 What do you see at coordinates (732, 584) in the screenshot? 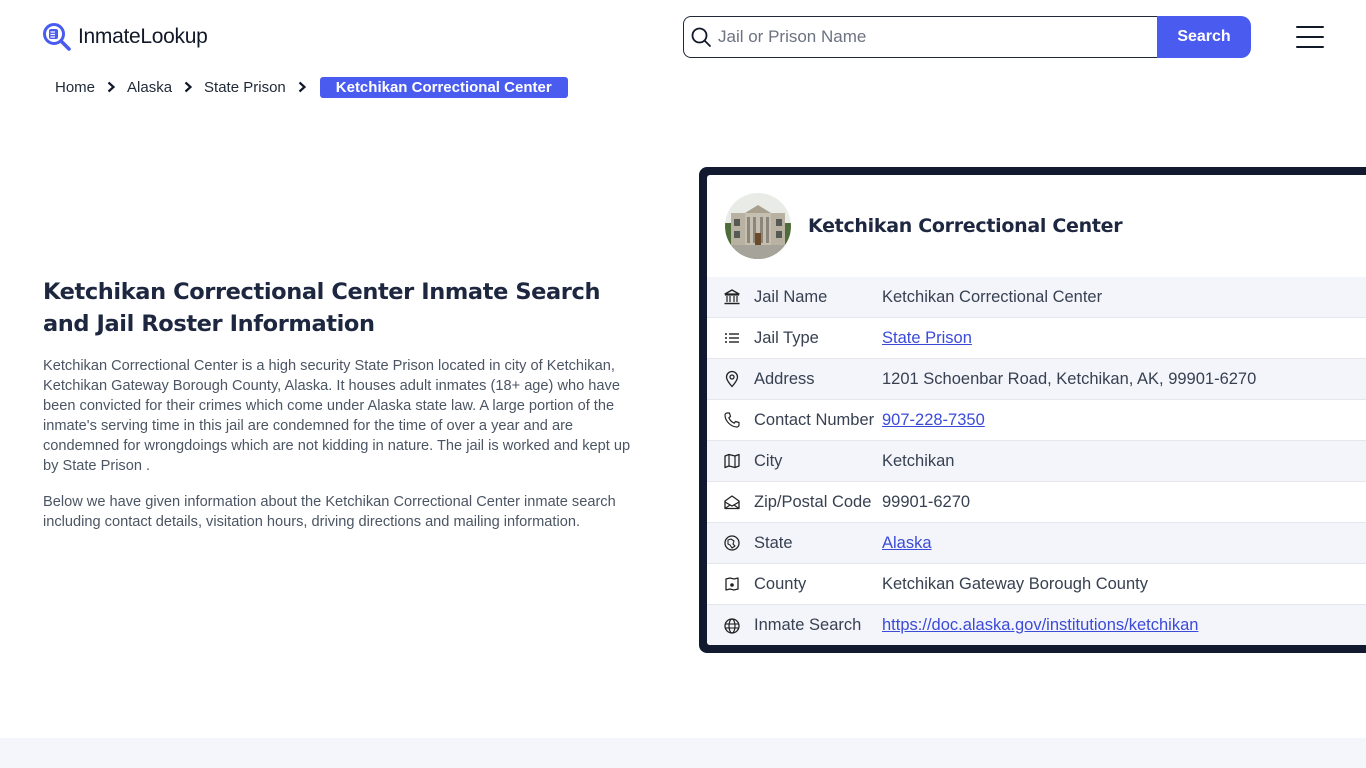
I see `map-marker-square-icon` at bounding box center [732, 584].